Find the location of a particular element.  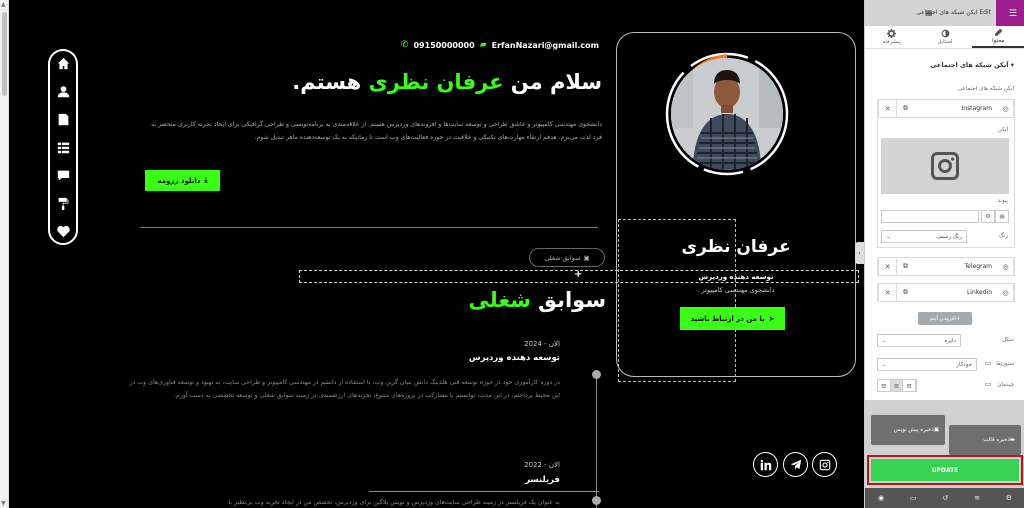

update-highlight: UPDATE is located at coordinates (945, 470).